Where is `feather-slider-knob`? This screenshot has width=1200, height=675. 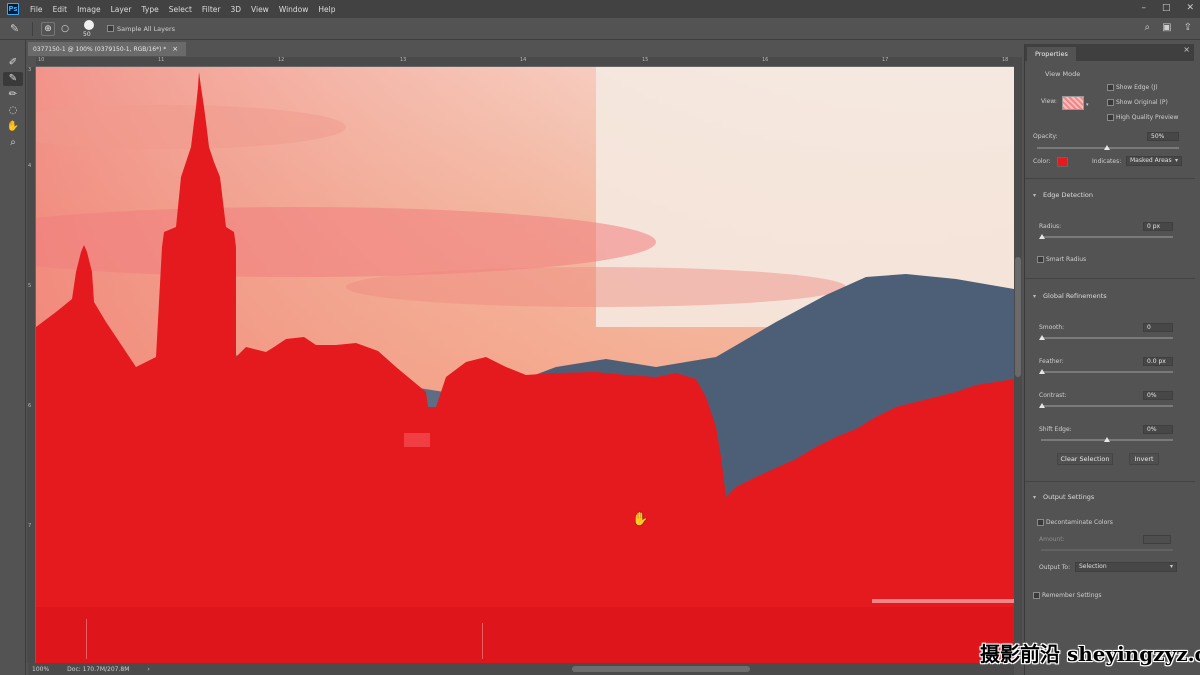 feather-slider-knob is located at coordinates (1042, 371).